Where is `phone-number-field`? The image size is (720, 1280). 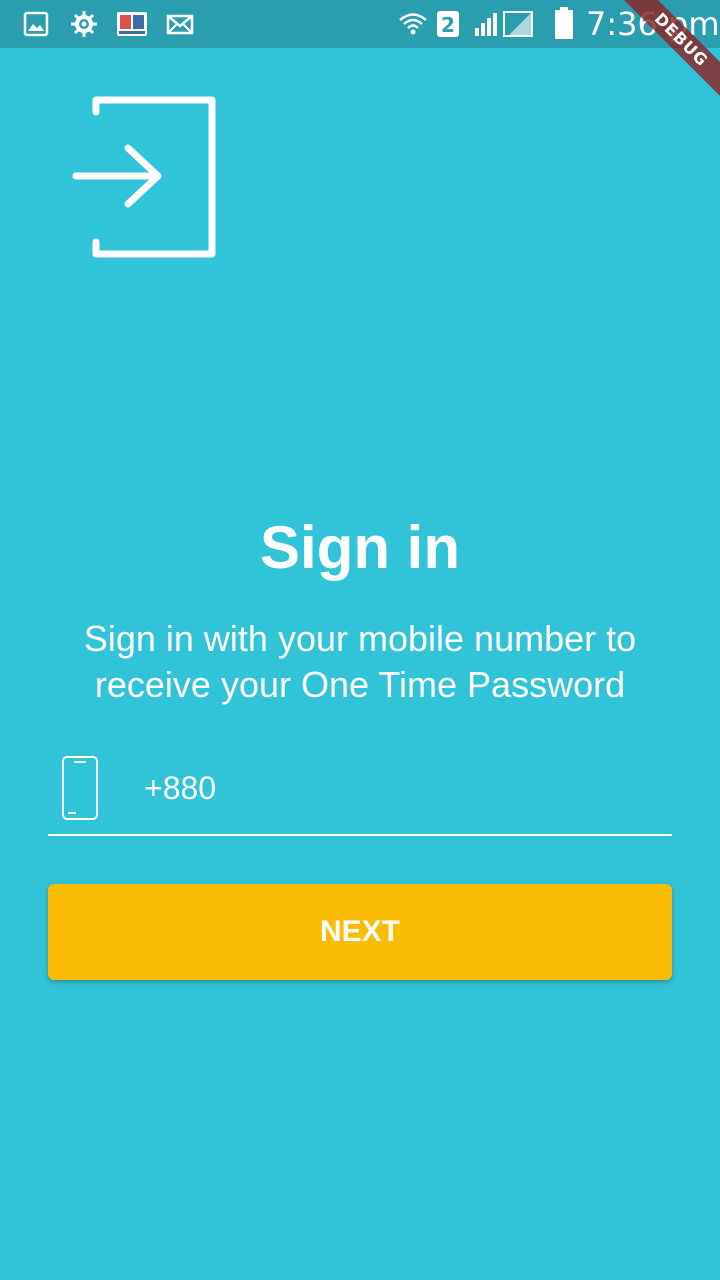
phone-number-field is located at coordinates (360, 794).